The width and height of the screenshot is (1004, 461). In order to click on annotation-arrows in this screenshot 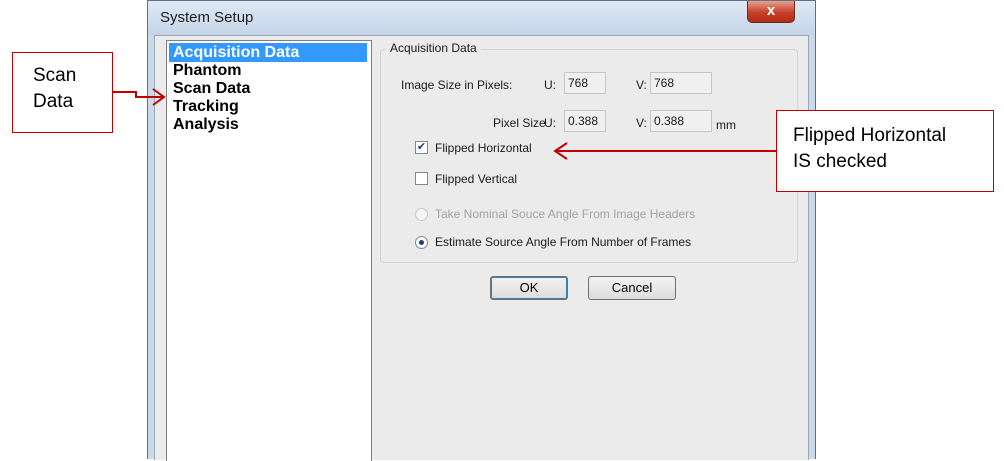, I will do `click(444, 124)`.